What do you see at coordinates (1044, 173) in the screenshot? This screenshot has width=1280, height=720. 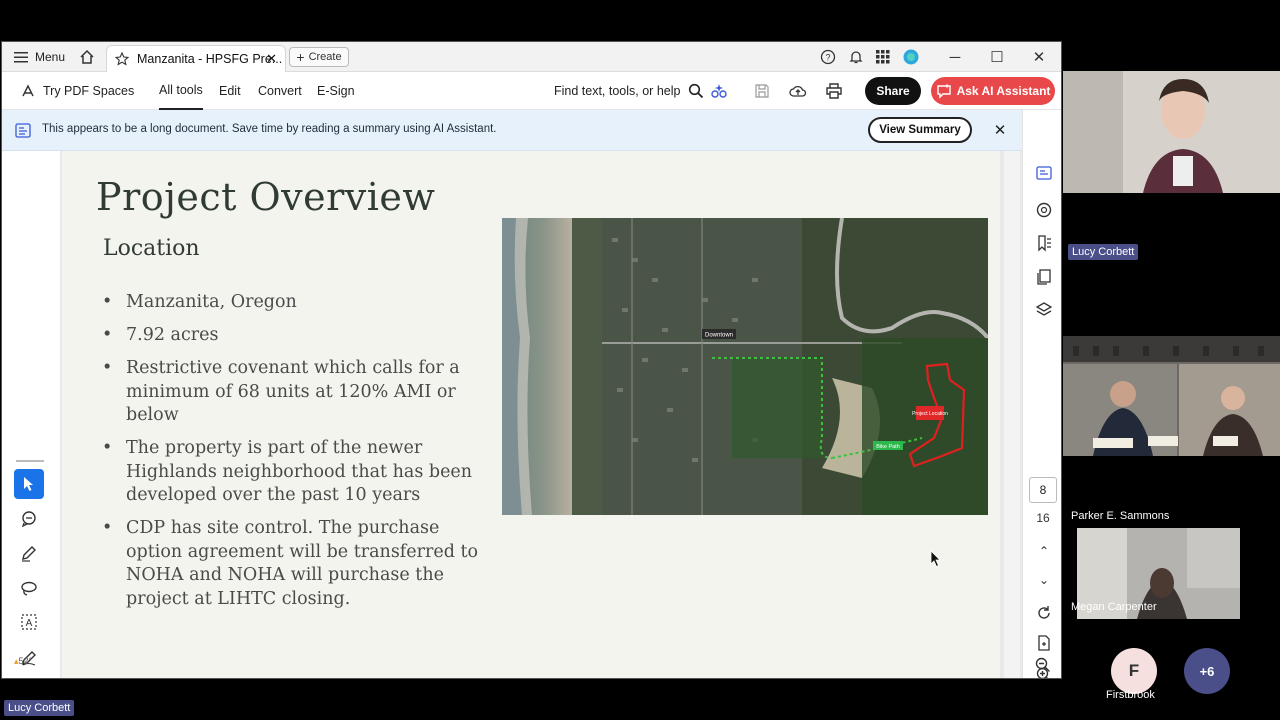 I see `ai-summary-rail-icon` at bounding box center [1044, 173].